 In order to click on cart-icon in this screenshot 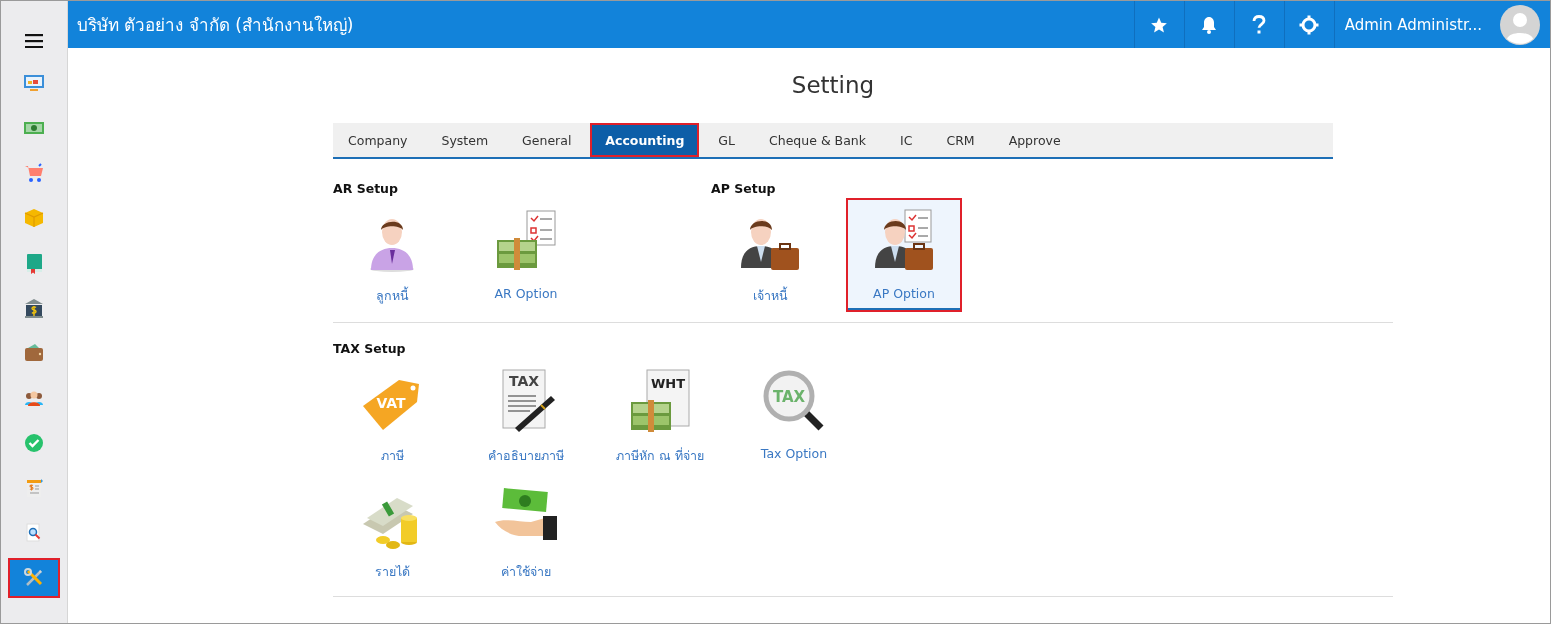, I will do `click(34, 173)`.